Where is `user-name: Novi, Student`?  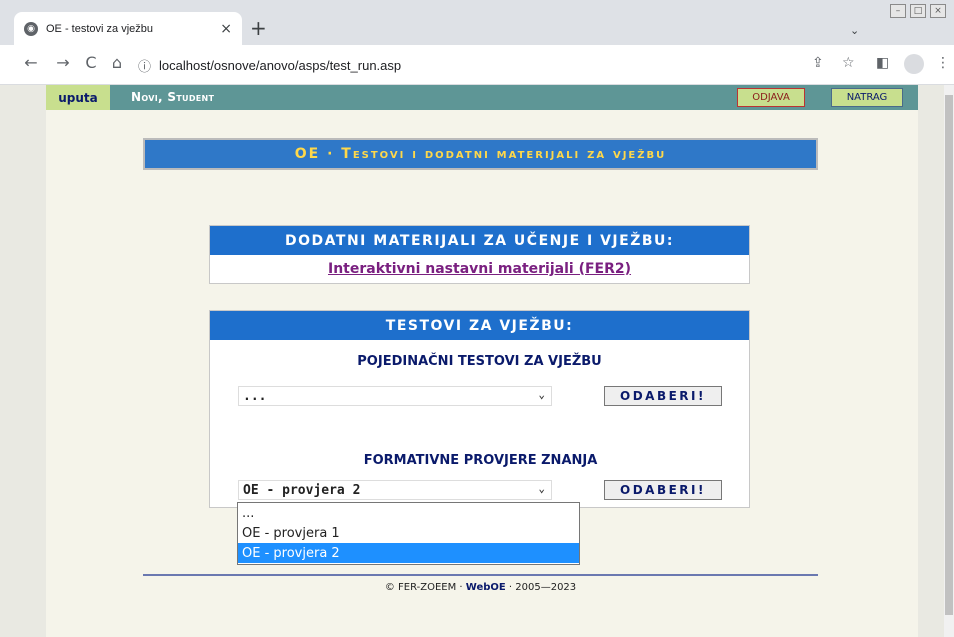
user-name: Novi, Student is located at coordinates (173, 97).